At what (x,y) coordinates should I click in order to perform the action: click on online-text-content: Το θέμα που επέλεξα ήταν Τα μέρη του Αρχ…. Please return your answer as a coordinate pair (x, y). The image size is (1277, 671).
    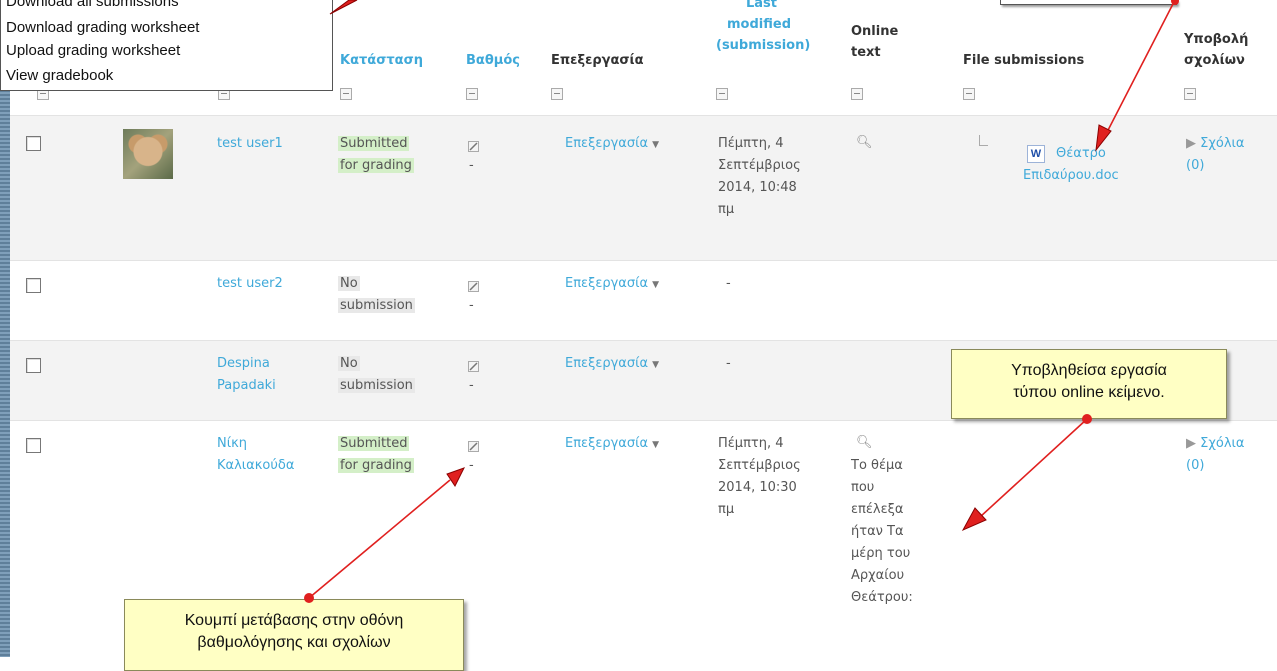
    Looking at the image, I should click on (882, 531).